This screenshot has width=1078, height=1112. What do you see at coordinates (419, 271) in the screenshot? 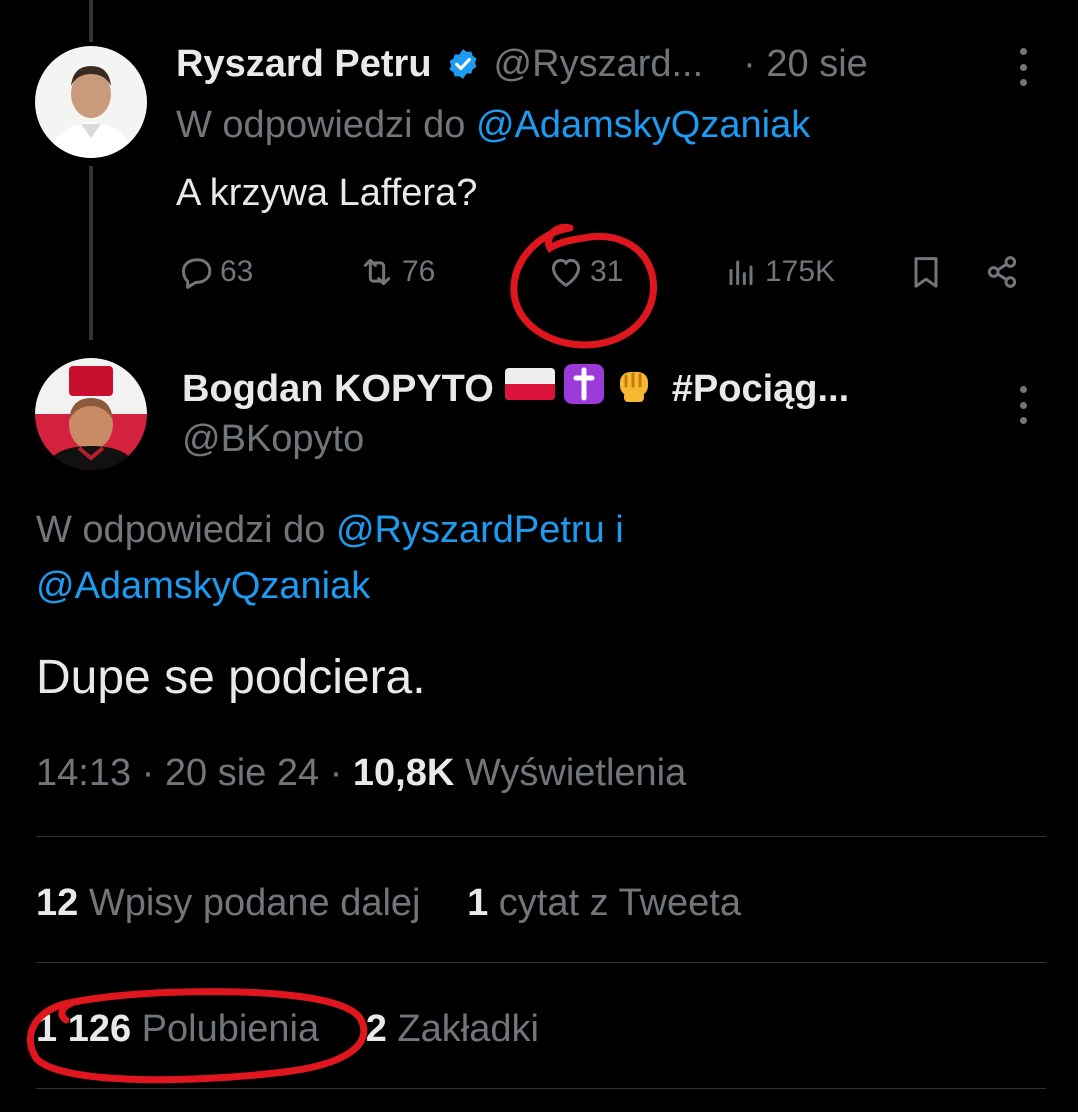
I see `retweet-count: 76` at bounding box center [419, 271].